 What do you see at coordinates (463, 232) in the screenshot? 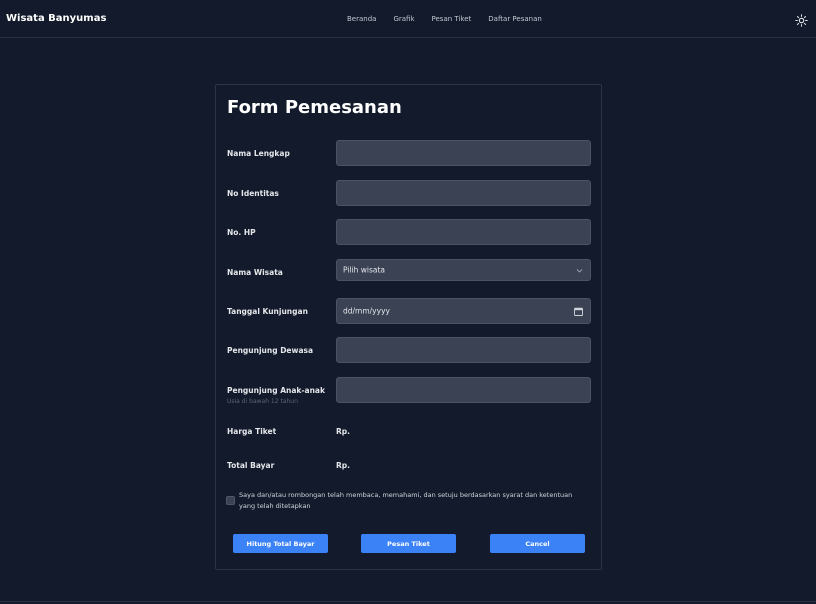
I see `no-hp-input` at bounding box center [463, 232].